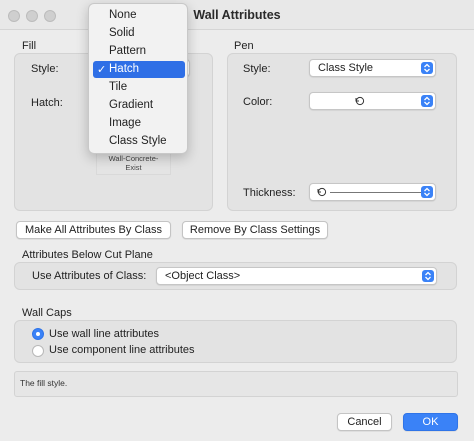 This screenshot has width=474, height=441. Describe the element at coordinates (122, 350) in the screenshot. I see `component-line-attributes-label: Use component line attributes` at that location.